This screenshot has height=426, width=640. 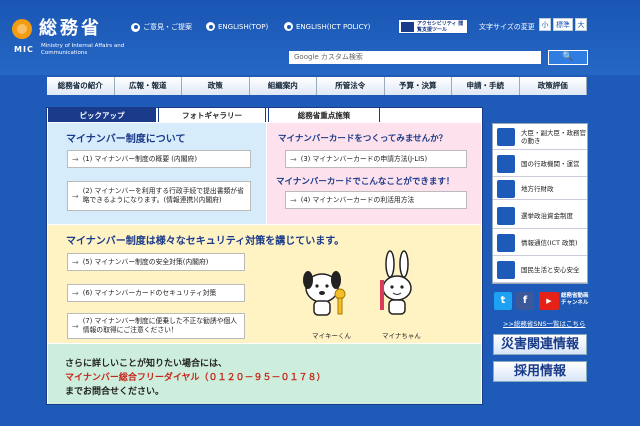 I want to click on link-item: → (1) マイナンバー制度の概要 (内閣府), so click(x=159, y=159).